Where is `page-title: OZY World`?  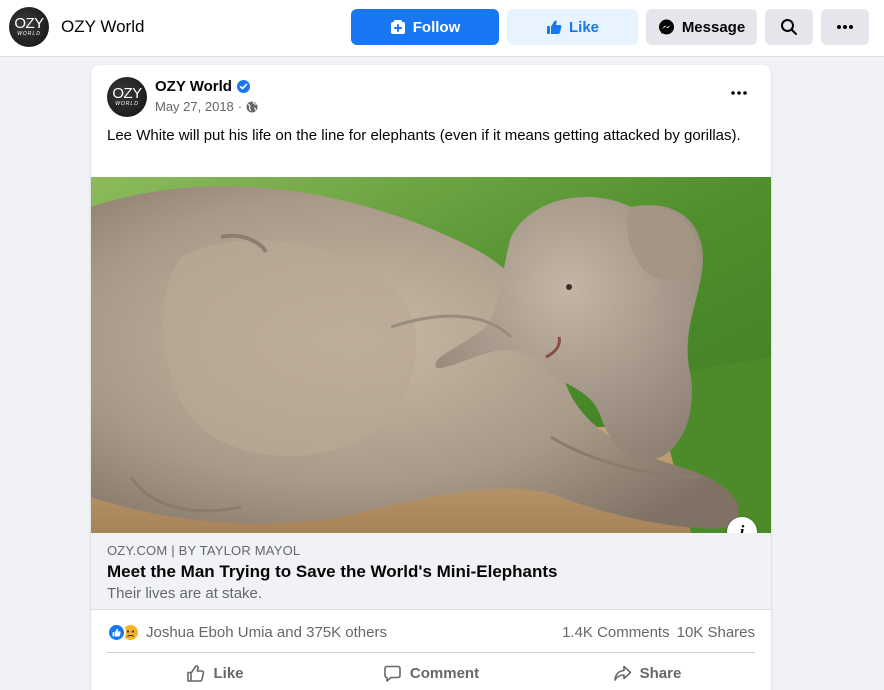
page-title: OZY World is located at coordinates (102, 27).